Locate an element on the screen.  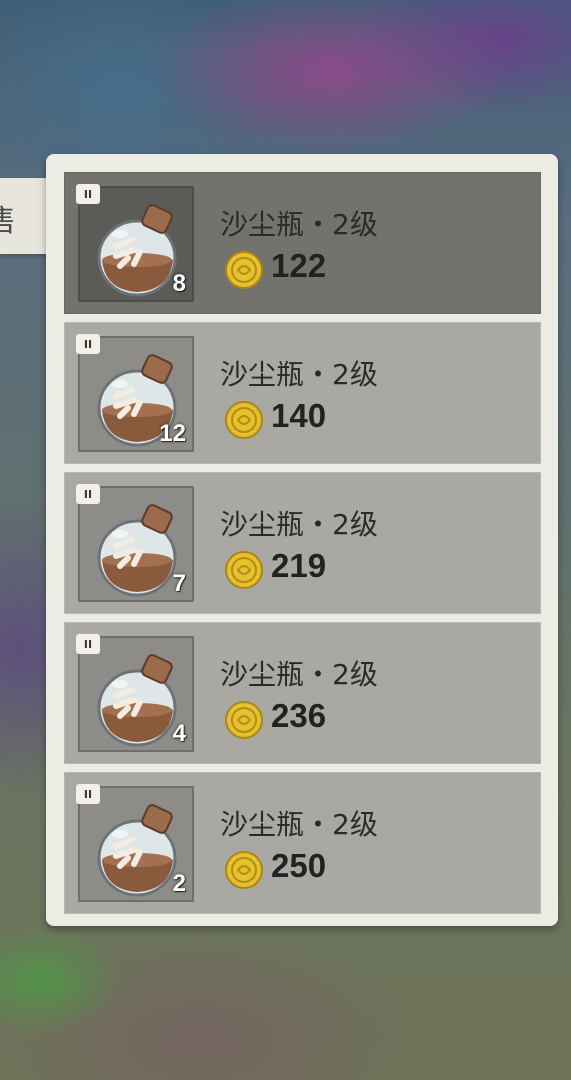
item-price: 122 is located at coordinates (299, 265).